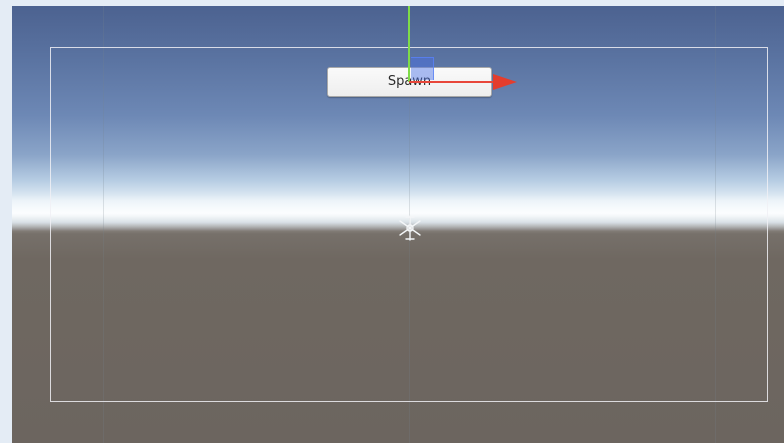 This screenshot has width=784, height=443. Describe the element at coordinates (452, 82) in the screenshot. I see `move-gizmo-x-axis-line` at that location.